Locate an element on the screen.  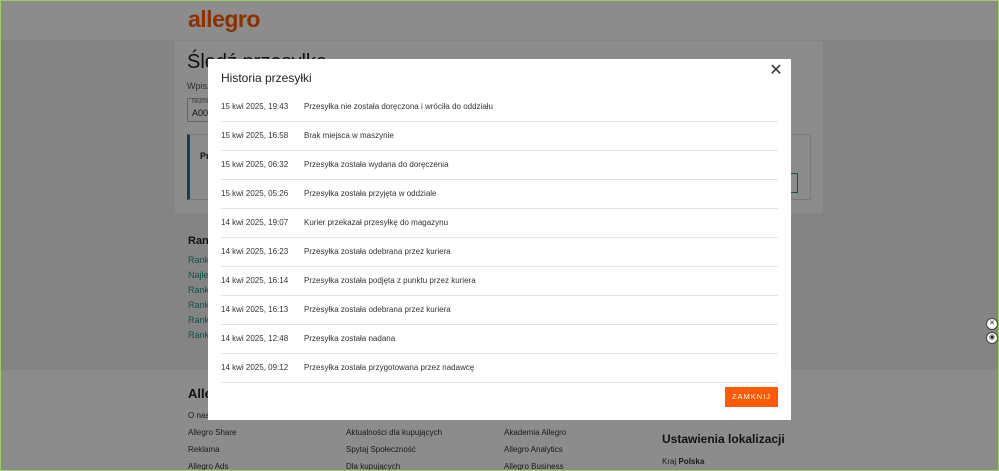
event-date: 15 kwi 2025, 19:43 is located at coordinates (255, 106).